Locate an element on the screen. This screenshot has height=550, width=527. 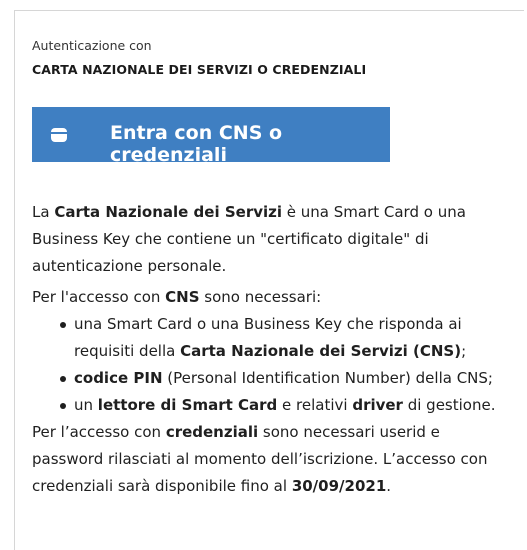
cns-name: Carta Nazionale dei Servizi is located at coordinates (168, 212).